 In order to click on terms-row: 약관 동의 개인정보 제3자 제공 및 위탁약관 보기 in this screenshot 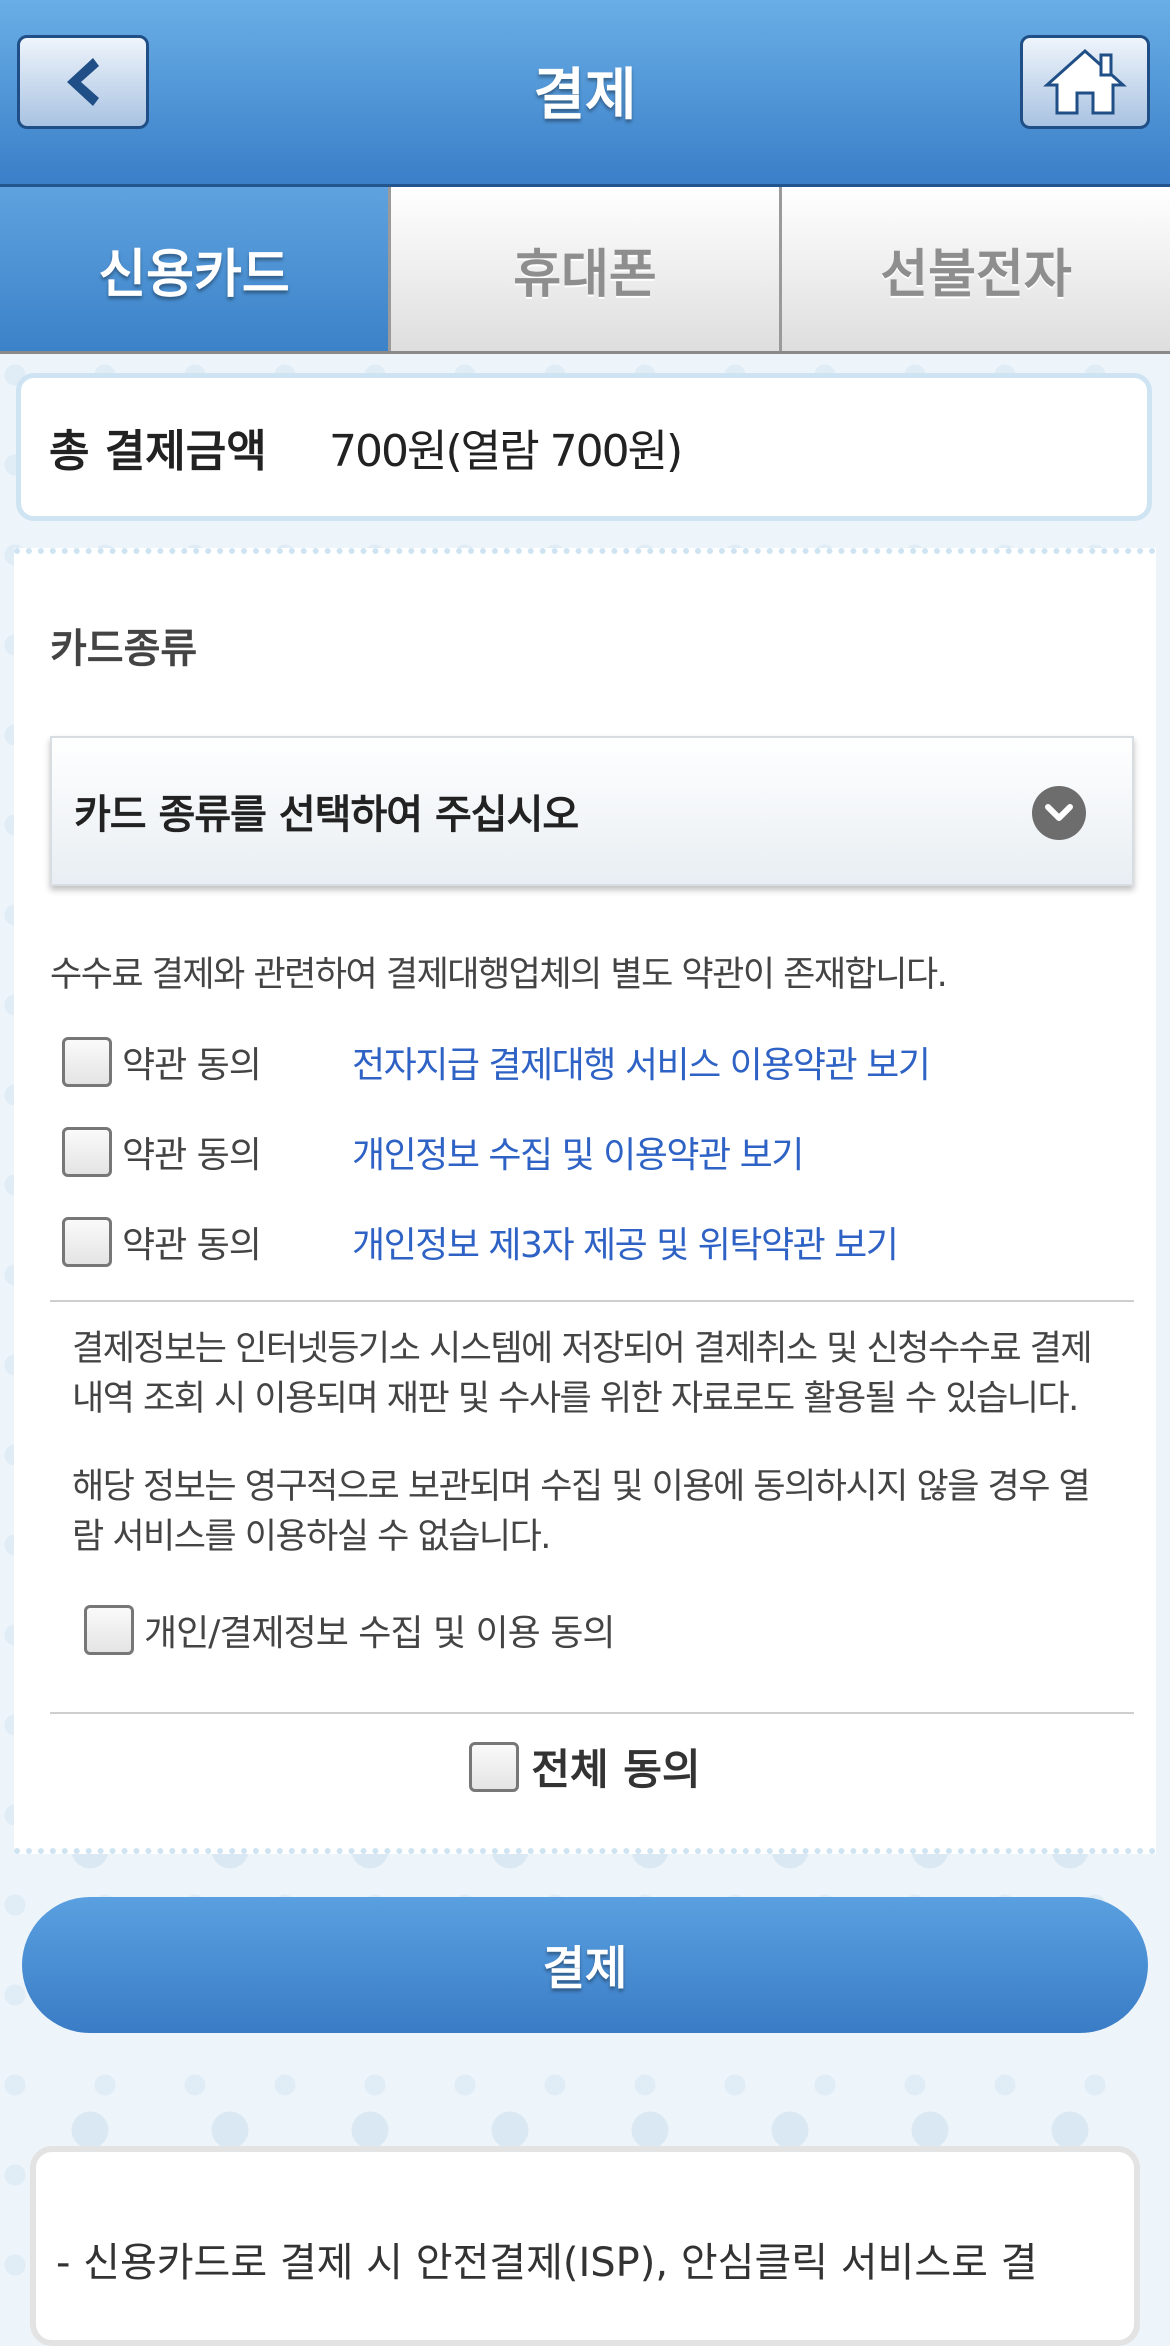, I will do `click(480, 1242)`.